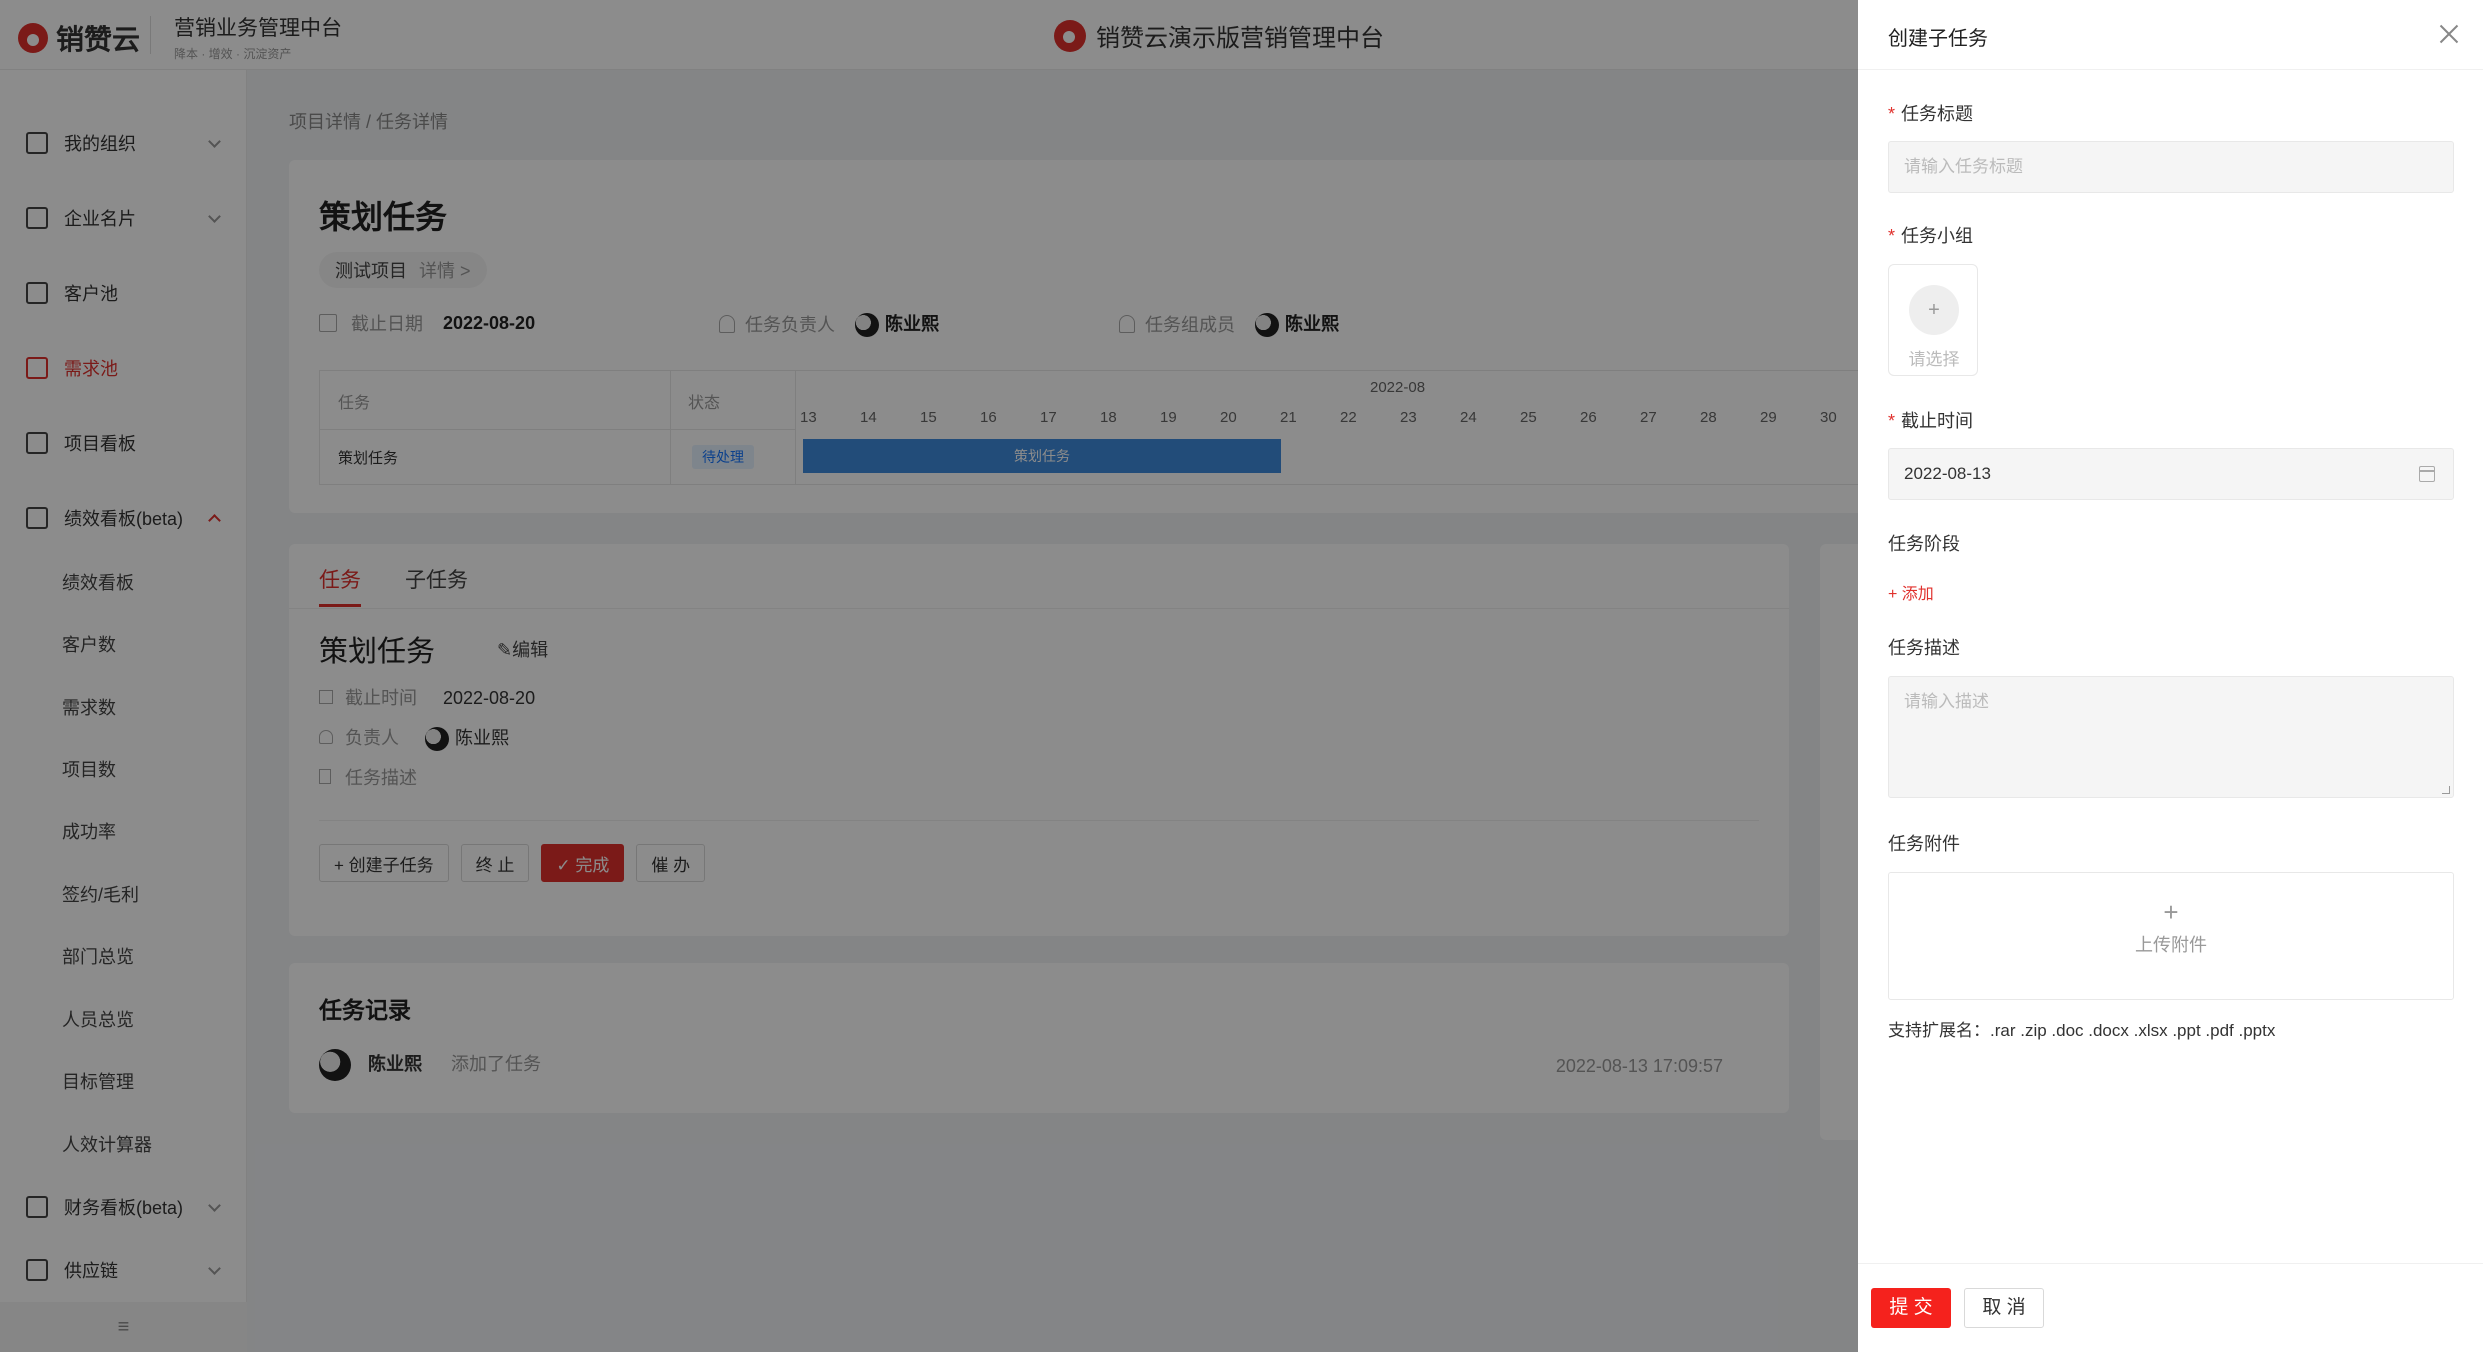 This screenshot has height=1352, width=2483. Describe the element at coordinates (2171, 737) in the screenshot. I see `description-textarea: 请输入描述` at that location.